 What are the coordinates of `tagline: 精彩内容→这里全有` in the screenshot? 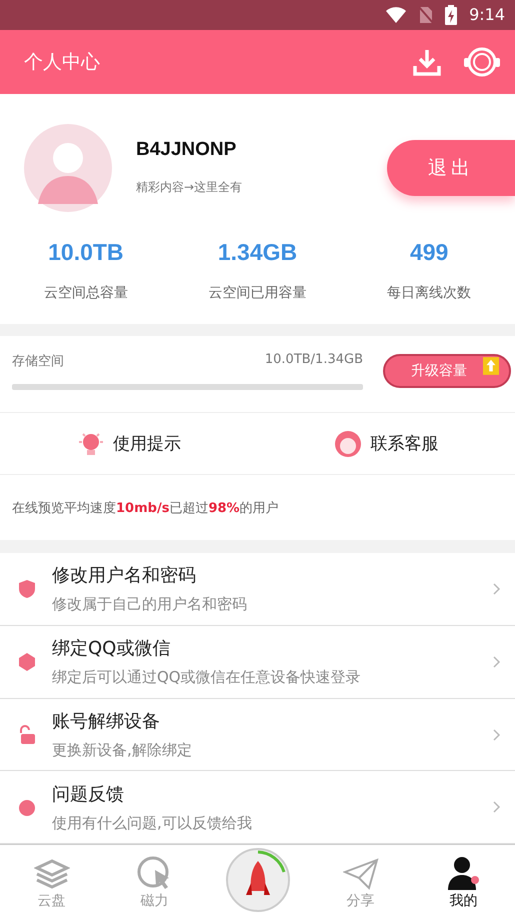 It's located at (190, 187).